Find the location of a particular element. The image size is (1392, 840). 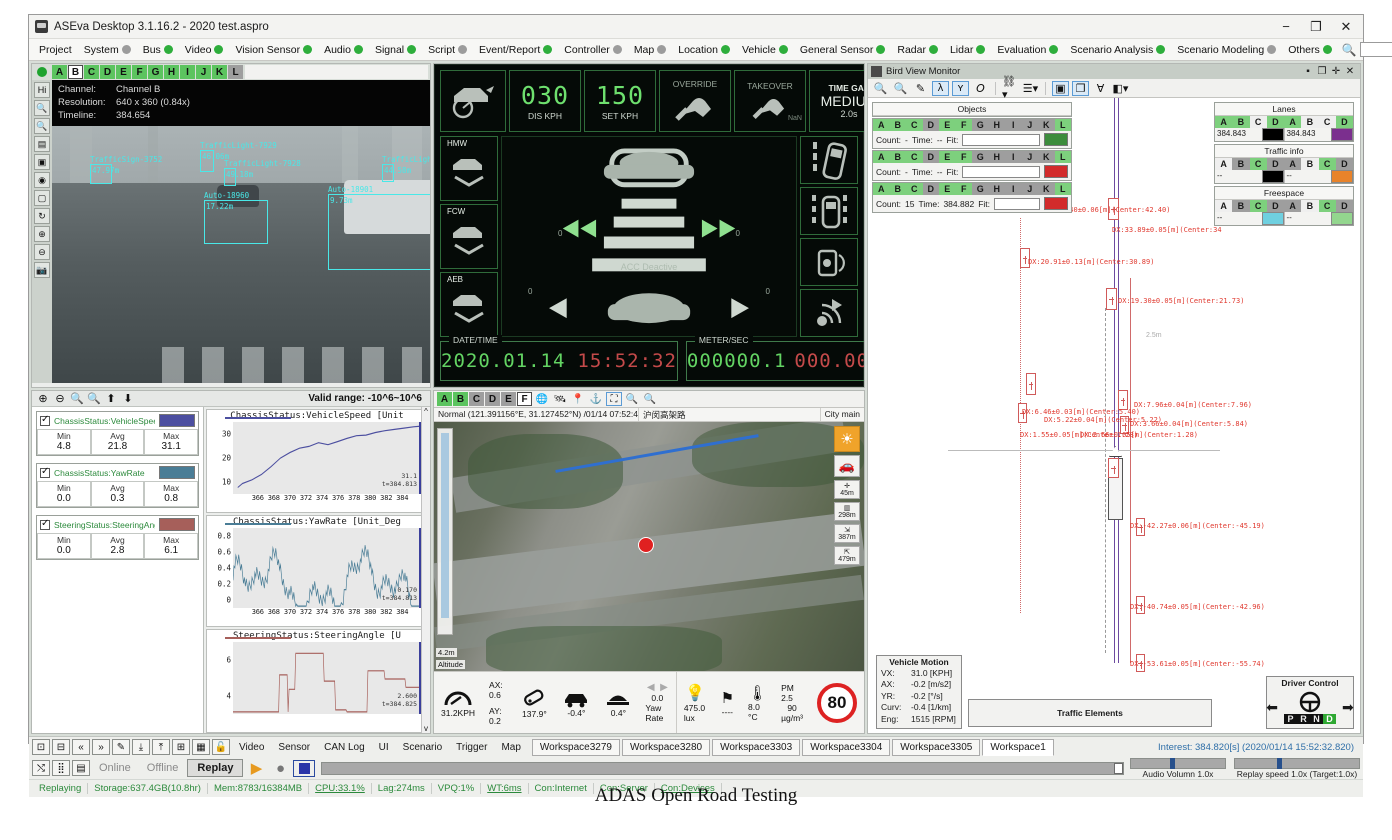

map-canvas: 4.2m Altitude ☀ 🚗 ✛ 45m ▥ 298m ⇲ 387m ⇱ 479m is located at coordinates (649, 546).